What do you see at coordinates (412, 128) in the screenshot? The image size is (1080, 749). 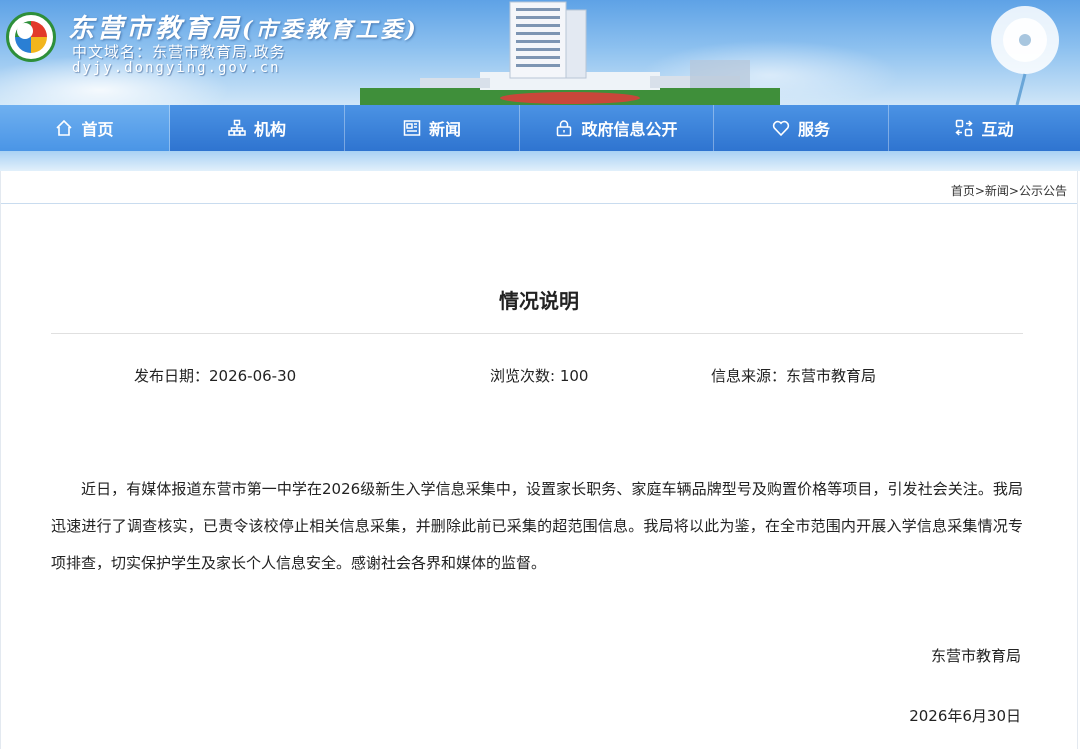 I see `newspaper-icon` at bounding box center [412, 128].